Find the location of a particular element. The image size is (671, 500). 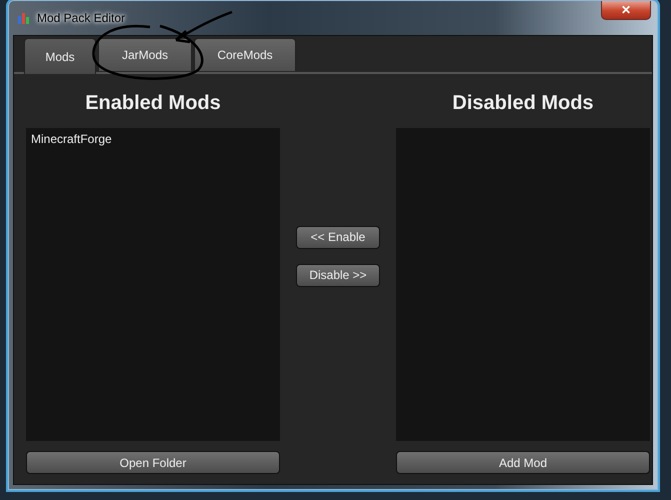

window-title: Mod Pack Editor is located at coordinates (81, 18).